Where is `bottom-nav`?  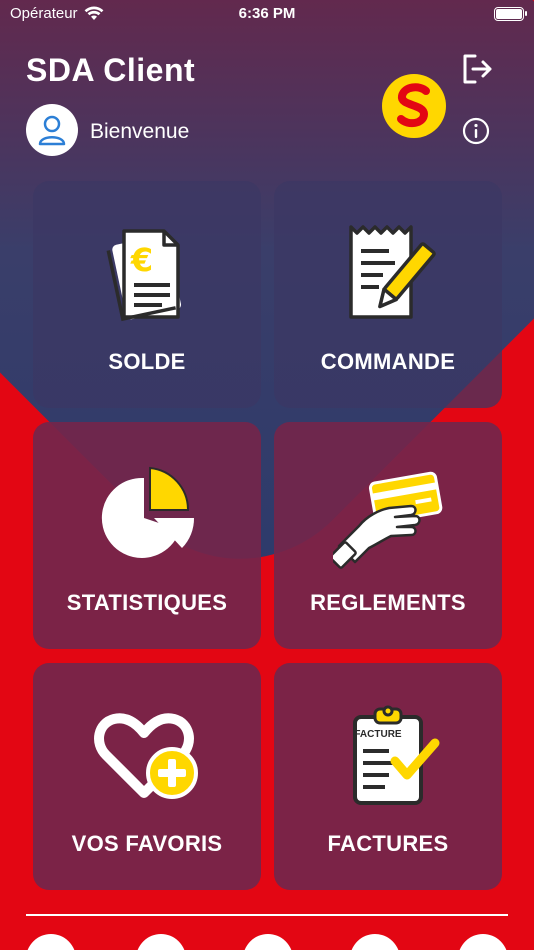
bottom-nav is located at coordinates (267, 942).